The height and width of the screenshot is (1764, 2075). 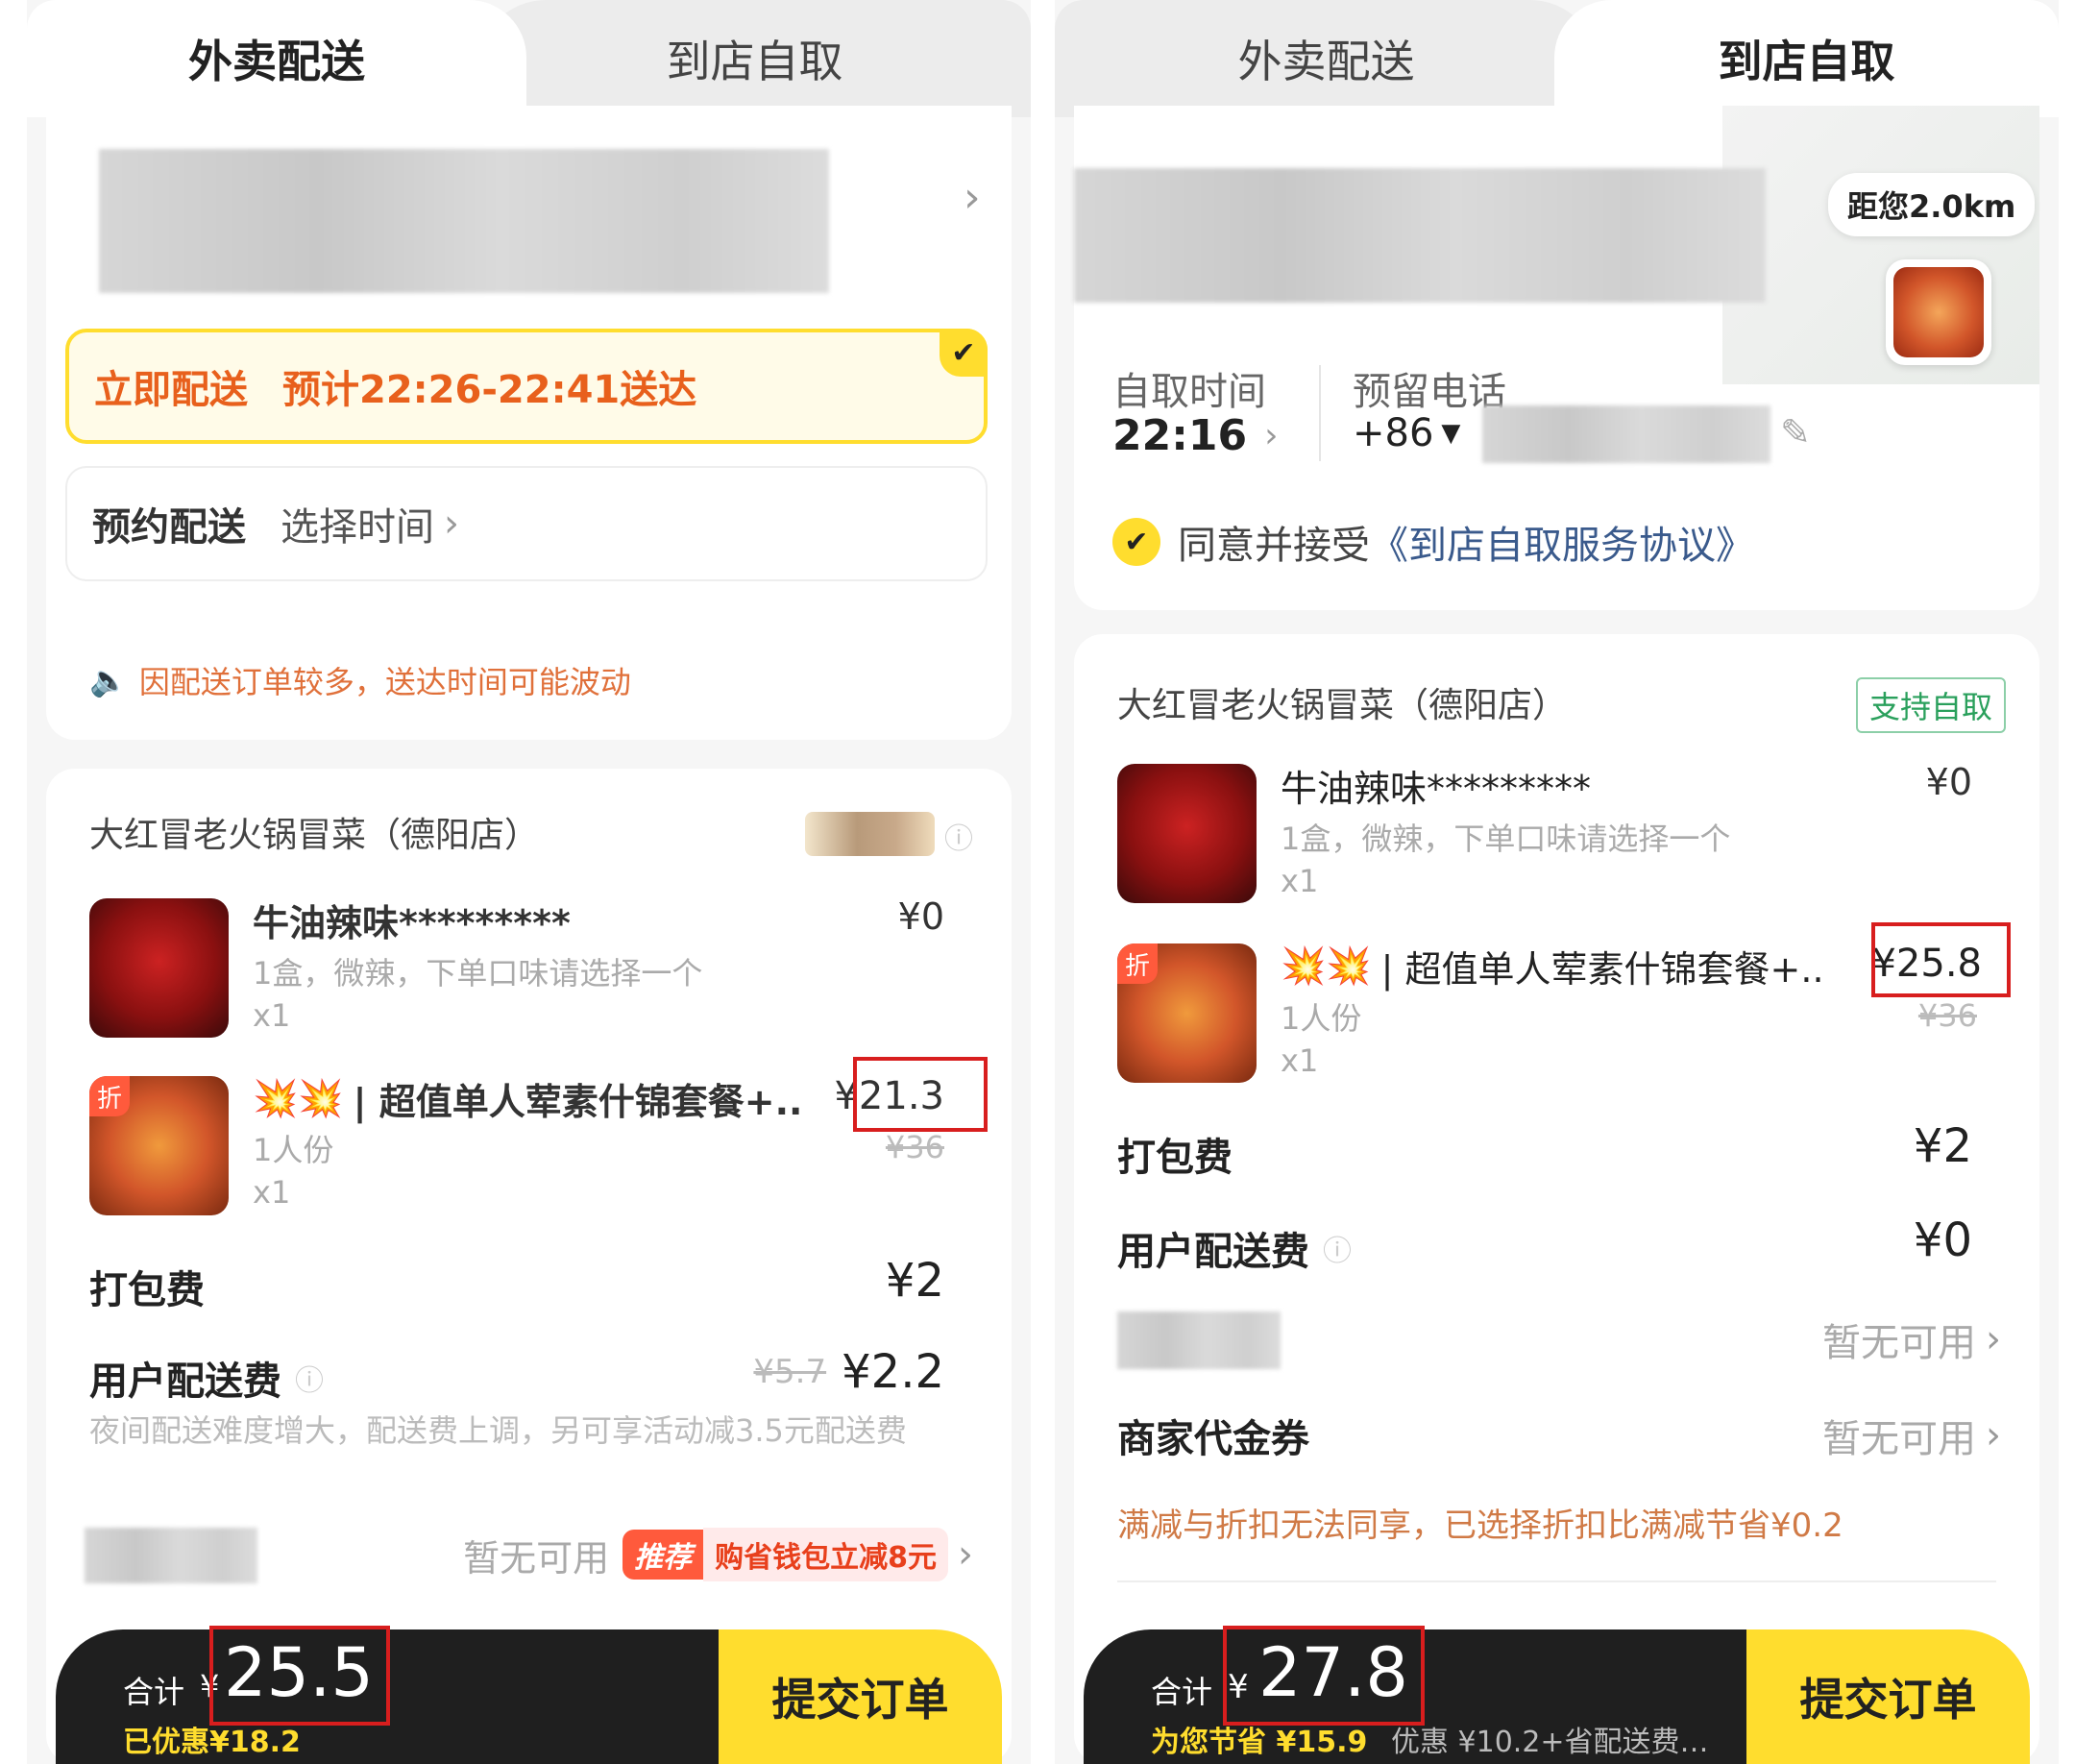 What do you see at coordinates (825, 1555) in the screenshot?
I see `promo-text: 购省钱包立减8元` at bounding box center [825, 1555].